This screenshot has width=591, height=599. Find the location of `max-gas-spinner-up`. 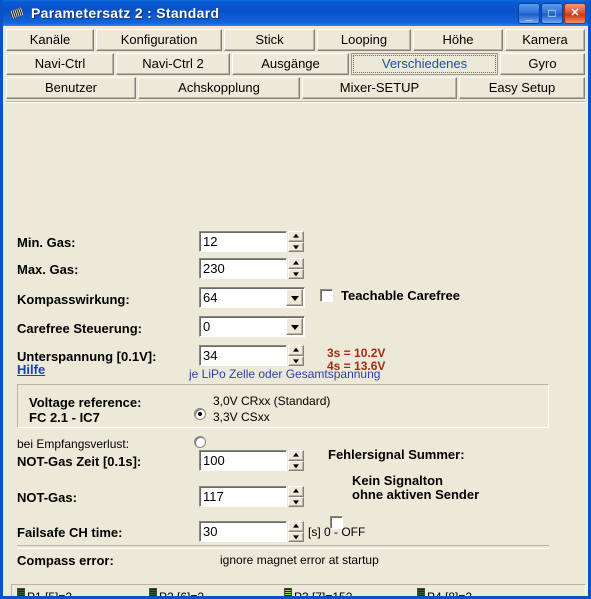

max-gas-spinner-up is located at coordinates (296, 263).